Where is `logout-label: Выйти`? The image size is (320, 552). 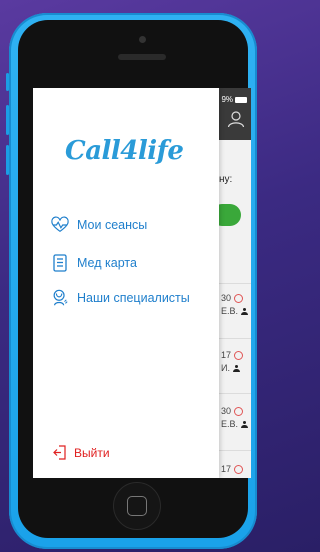
logout-label: Выйти is located at coordinates (92, 452).